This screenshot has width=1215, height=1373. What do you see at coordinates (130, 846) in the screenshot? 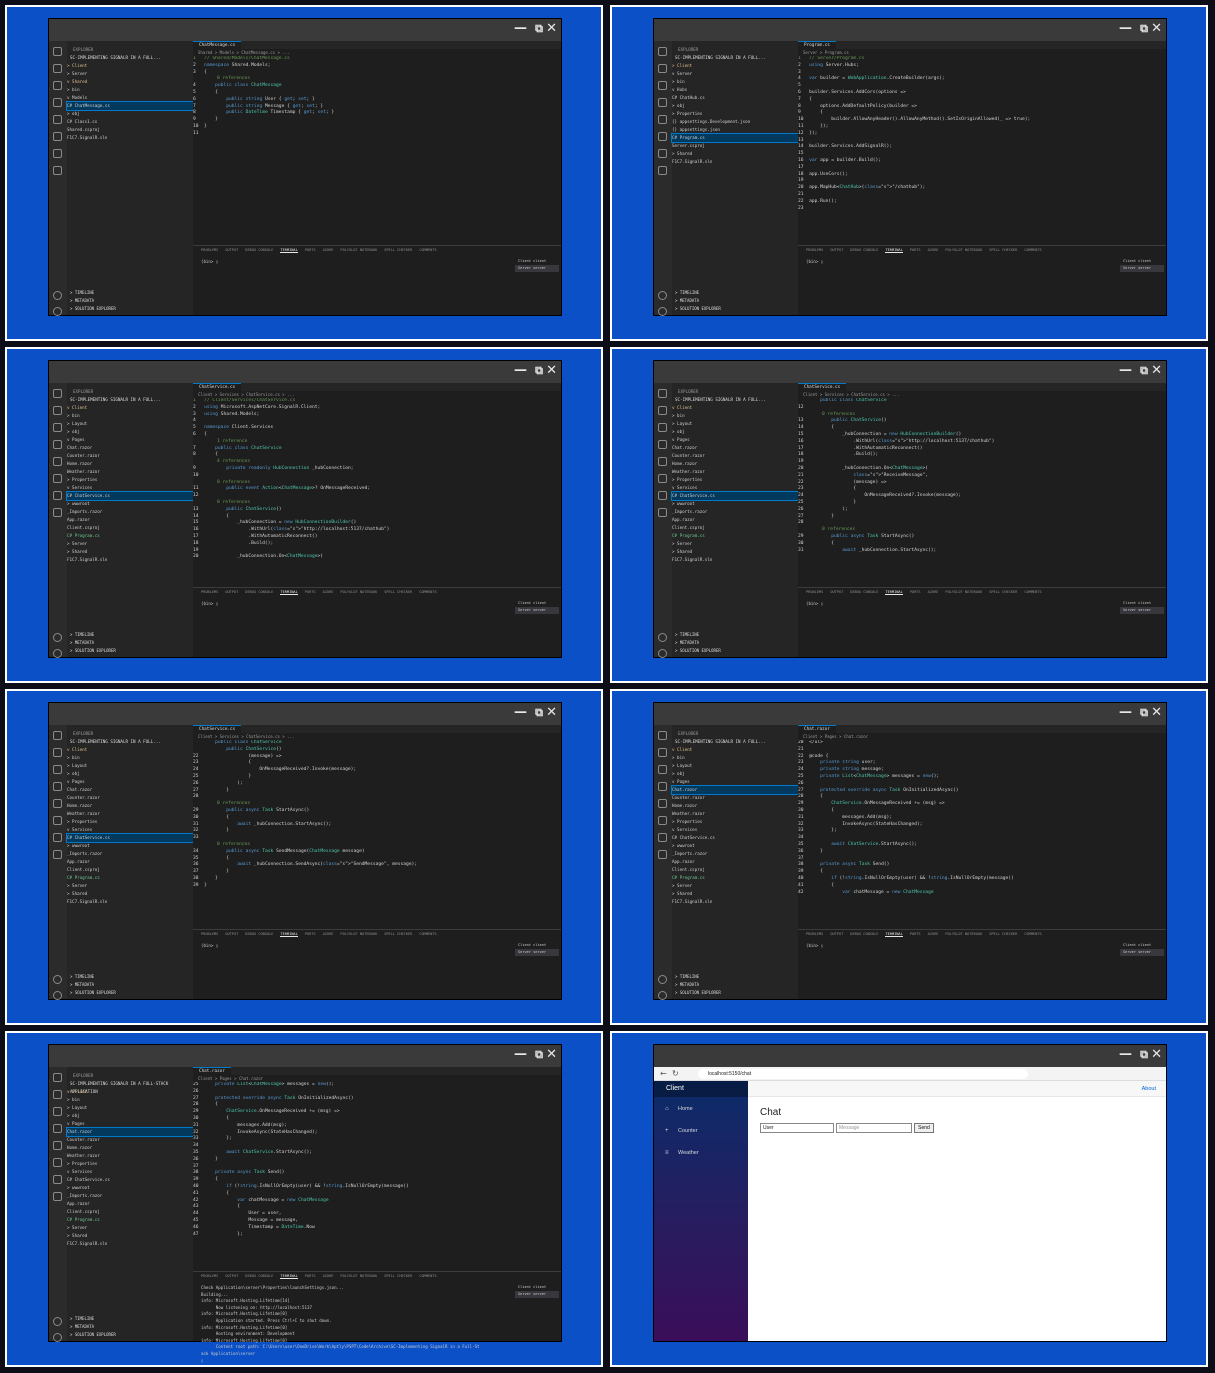
I see `tree-item: > wwwroot` at bounding box center [130, 846].